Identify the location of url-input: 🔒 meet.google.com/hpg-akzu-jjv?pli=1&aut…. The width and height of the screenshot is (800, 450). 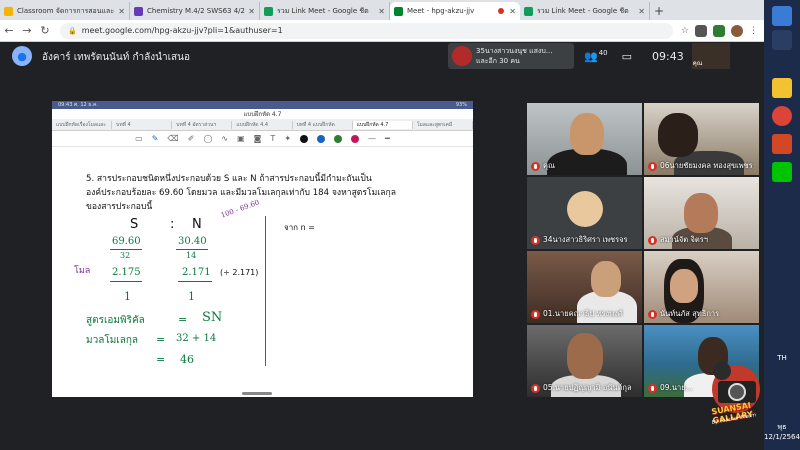
(366, 30).